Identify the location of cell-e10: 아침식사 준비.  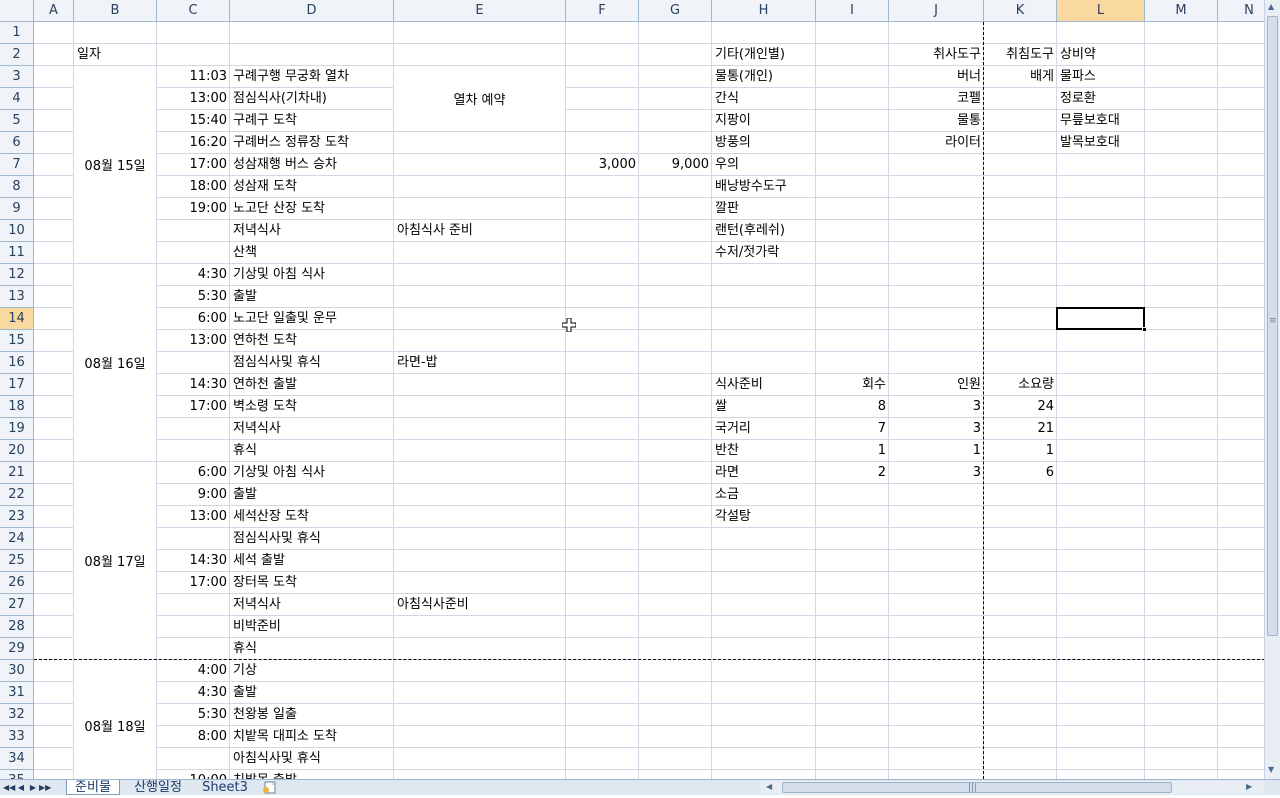
(435, 231).